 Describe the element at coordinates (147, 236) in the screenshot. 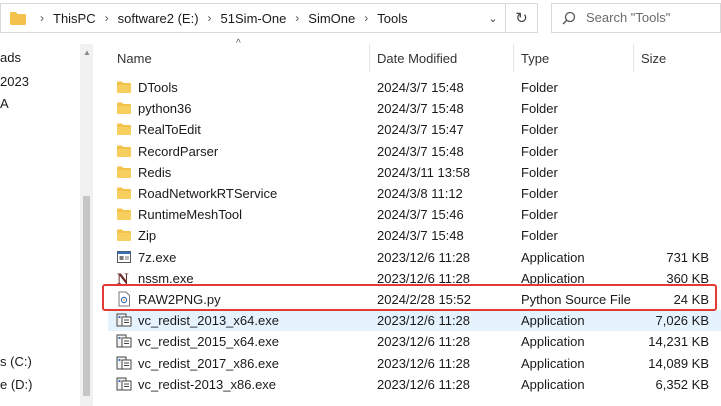

I see `file-name: Zip` at that location.